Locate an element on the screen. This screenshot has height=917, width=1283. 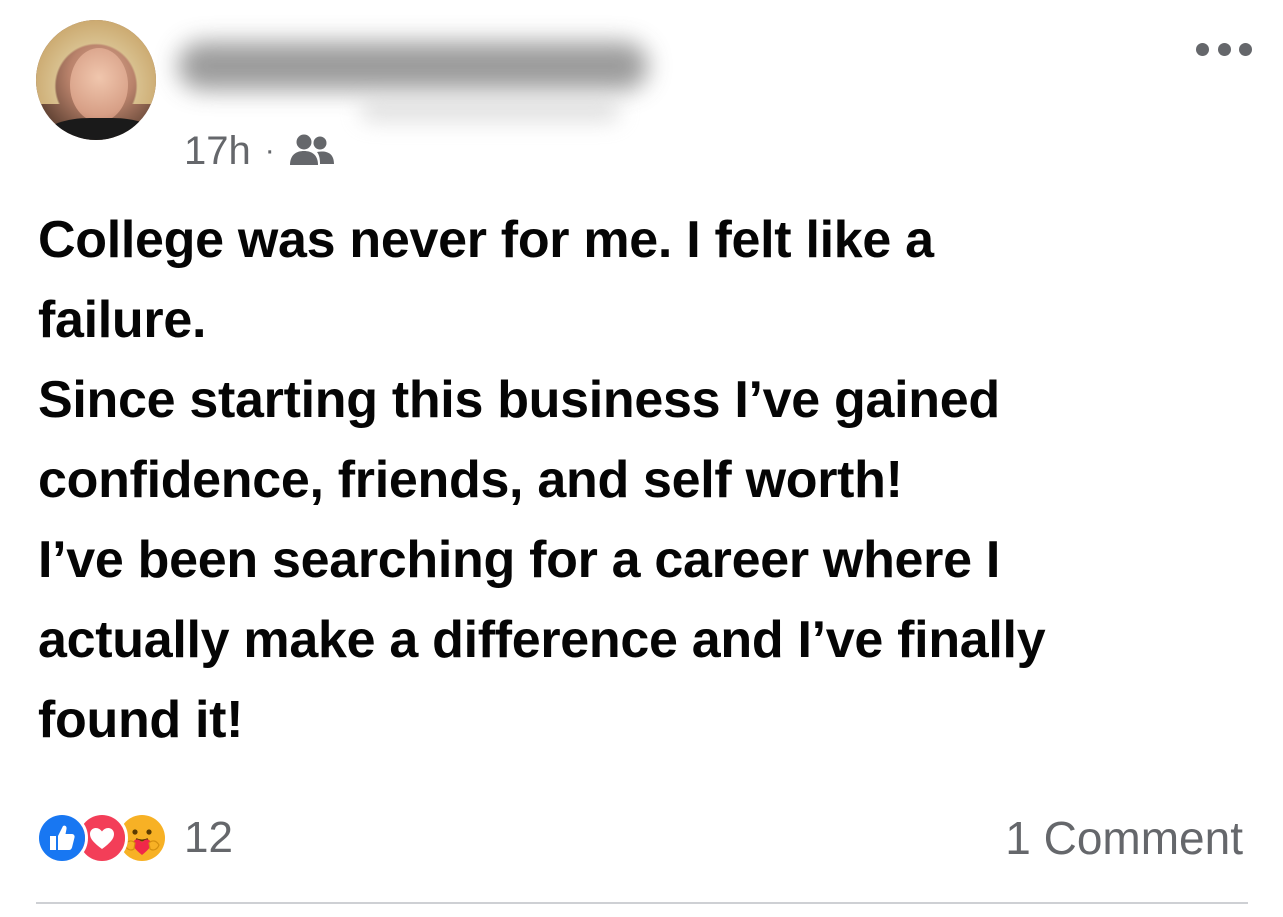
author-avatar is located at coordinates (96, 80).